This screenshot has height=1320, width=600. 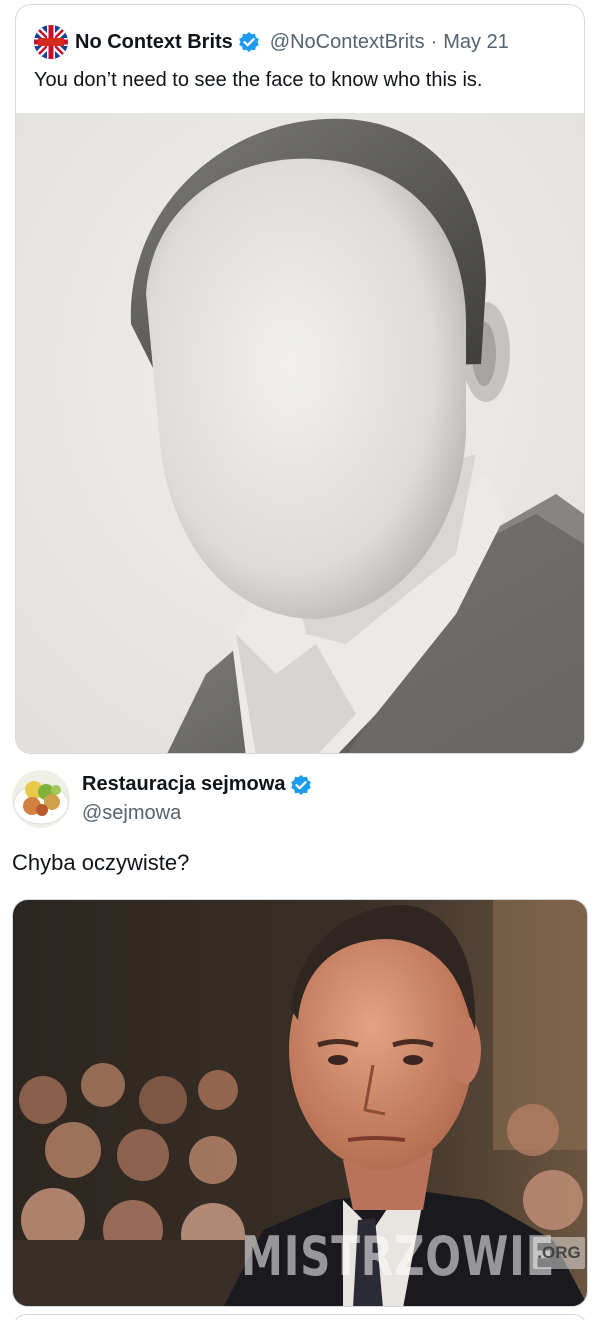 What do you see at coordinates (347, 42) in the screenshot?
I see `quoted-author-handle: @NoContextBrits` at bounding box center [347, 42].